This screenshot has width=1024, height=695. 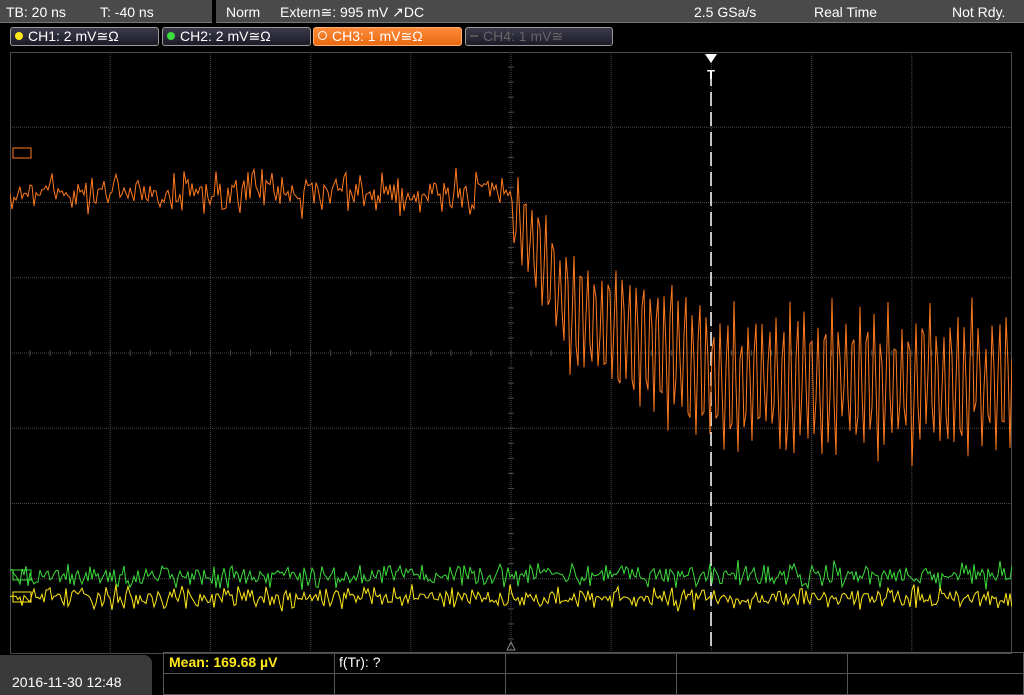 What do you see at coordinates (322, 35) in the screenshot?
I see `ch3-indicator-icon` at bounding box center [322, 35].